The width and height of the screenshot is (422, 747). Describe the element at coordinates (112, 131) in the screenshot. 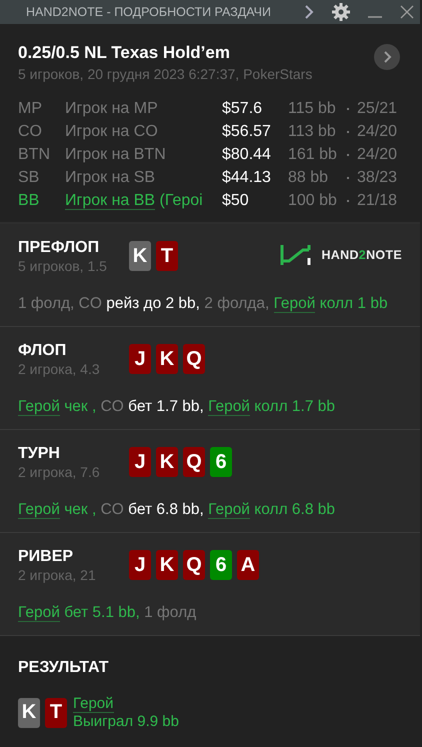

I see `player-name: Игрок на CO` at that location.